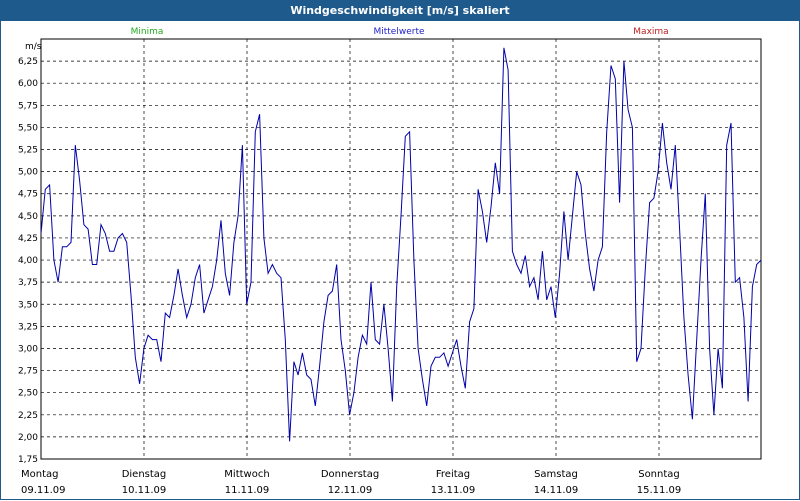 This screenshot has height=501, width=800. What do you see at coordinates (247, 490) in the screenshot?
I see `x-date-label: 11.11.09` at bounding box center [247, 490].